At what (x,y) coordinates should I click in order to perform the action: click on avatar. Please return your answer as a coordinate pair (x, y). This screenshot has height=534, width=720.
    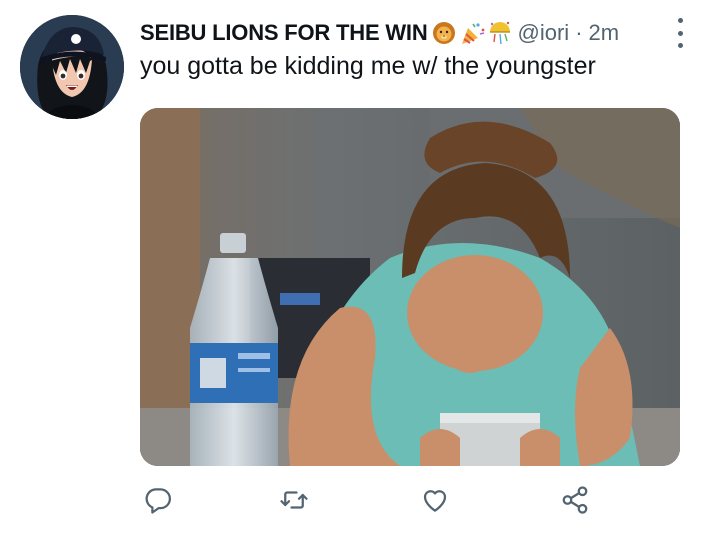
    Looking at the image, I should click on (72, 67).